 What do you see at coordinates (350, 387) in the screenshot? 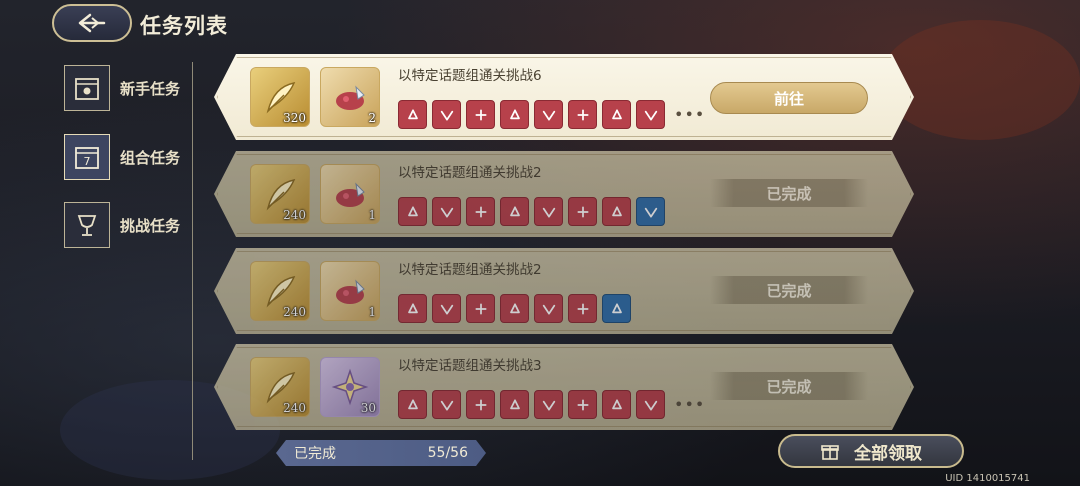
I see `reward-item: 30` at bounding box center [350, 387].